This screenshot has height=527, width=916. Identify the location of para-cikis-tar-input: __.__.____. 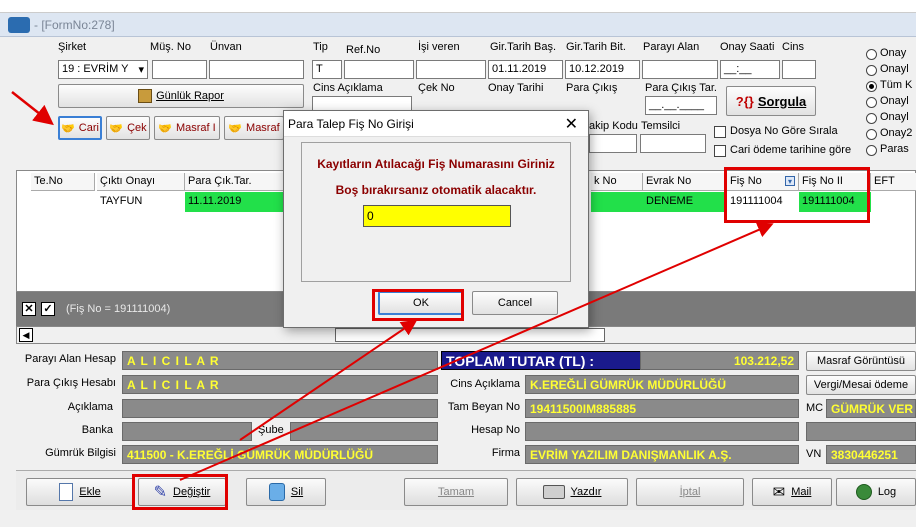
(681, 105).